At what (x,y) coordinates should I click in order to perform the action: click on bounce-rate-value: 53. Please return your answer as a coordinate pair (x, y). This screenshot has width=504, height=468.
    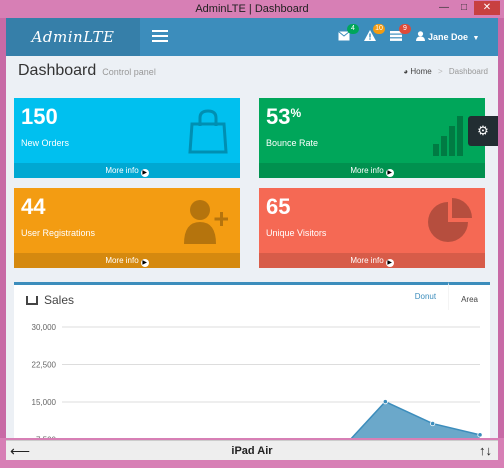
    Looking at the image, I should click on (278, 116).